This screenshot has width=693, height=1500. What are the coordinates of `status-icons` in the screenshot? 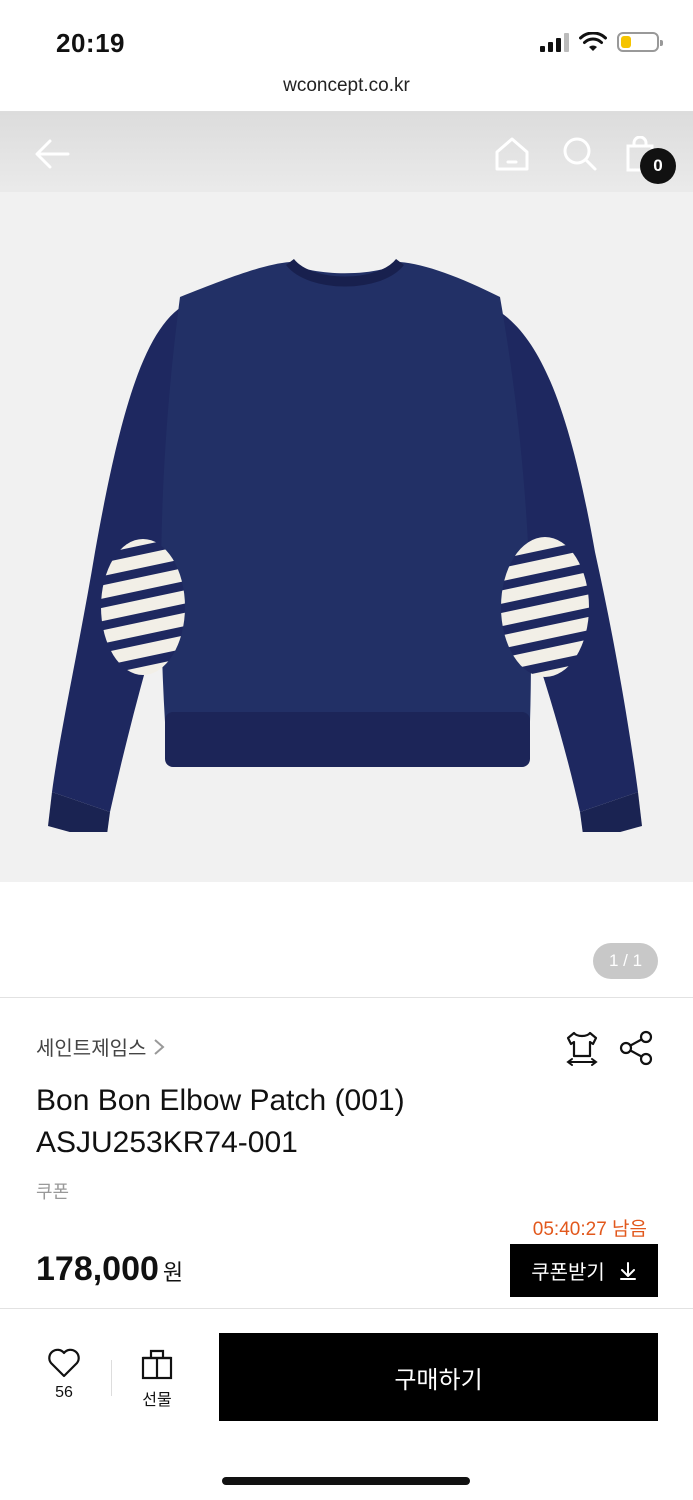 It's located at (601, 42).